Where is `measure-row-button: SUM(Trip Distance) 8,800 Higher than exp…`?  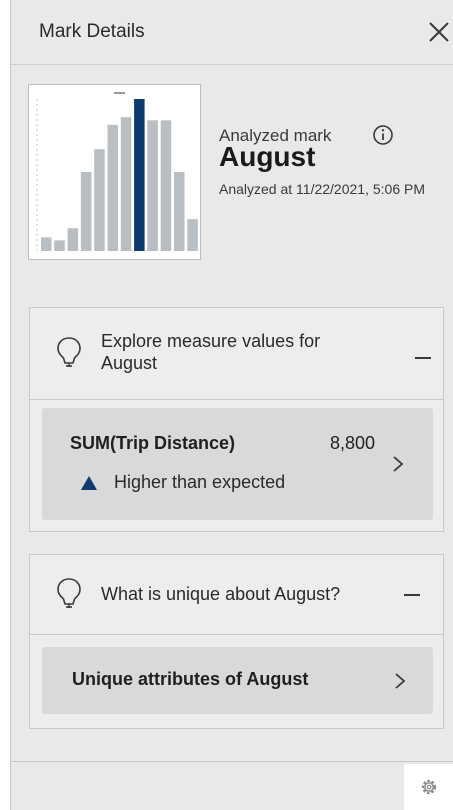
measure-row-button: SUM(Trip Distance) 8,800 Higher than exp… is located at coordinates (237, 464).